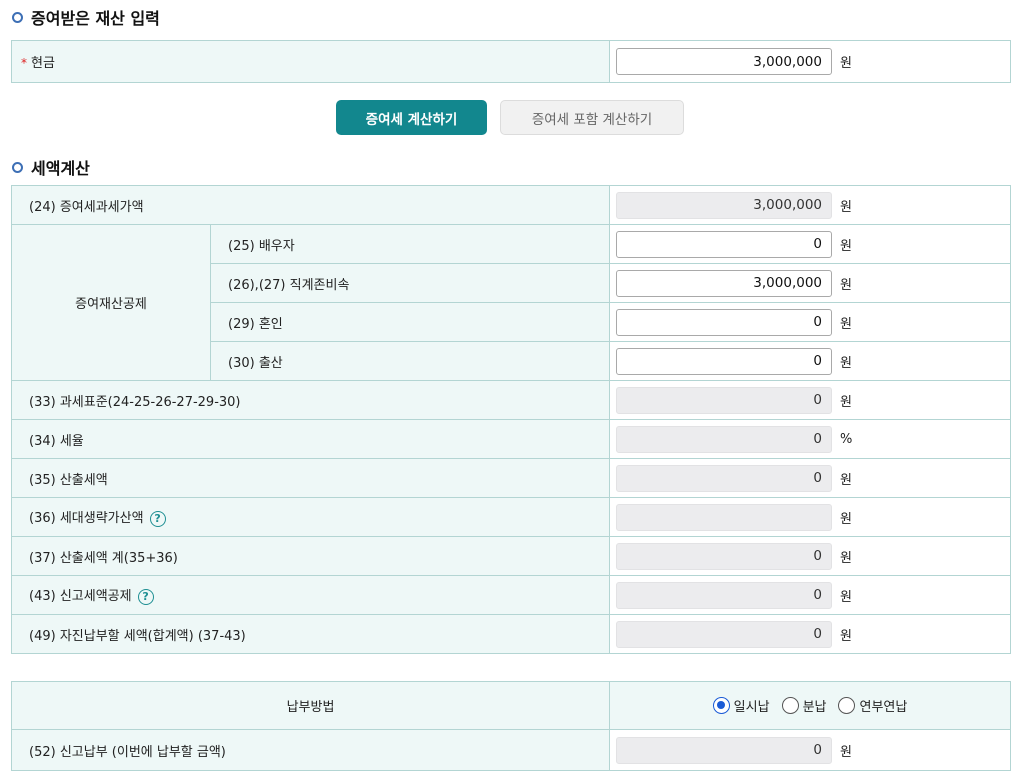 Image resolution: width=1022 pixels, height=783 pixels. Describe the element at coordinates (86, 519) in the screenshot. I see `row36-label: (36) 세대생략가산액` at that location.